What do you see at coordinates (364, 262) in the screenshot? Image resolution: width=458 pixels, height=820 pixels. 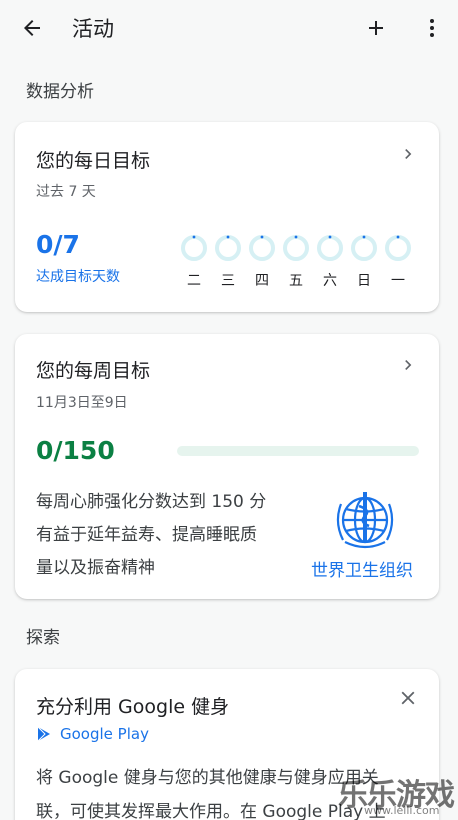 I see `day-ring-sun: 日` at bounding box center [364, 262].